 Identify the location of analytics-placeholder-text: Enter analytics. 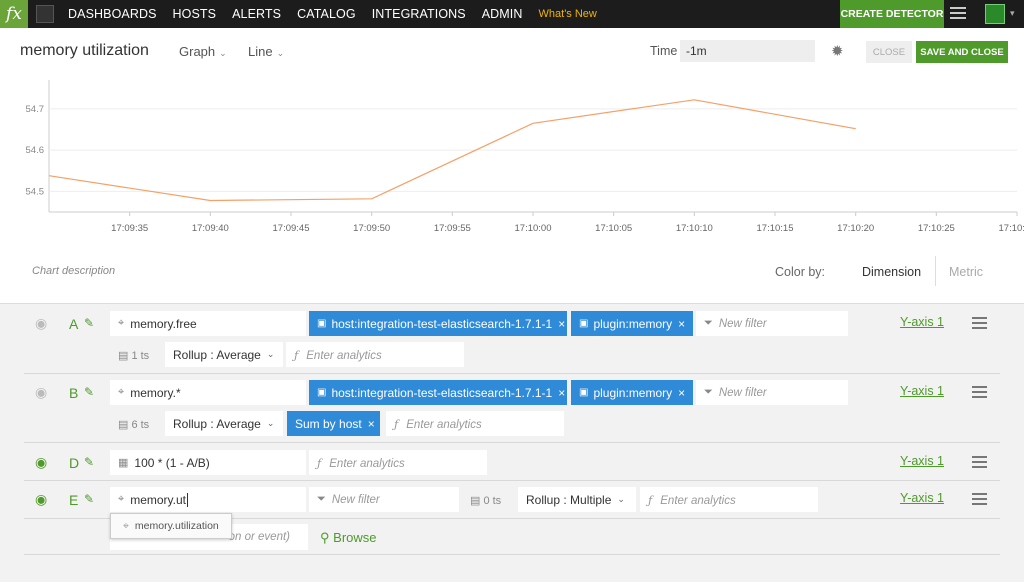
(444, 424).